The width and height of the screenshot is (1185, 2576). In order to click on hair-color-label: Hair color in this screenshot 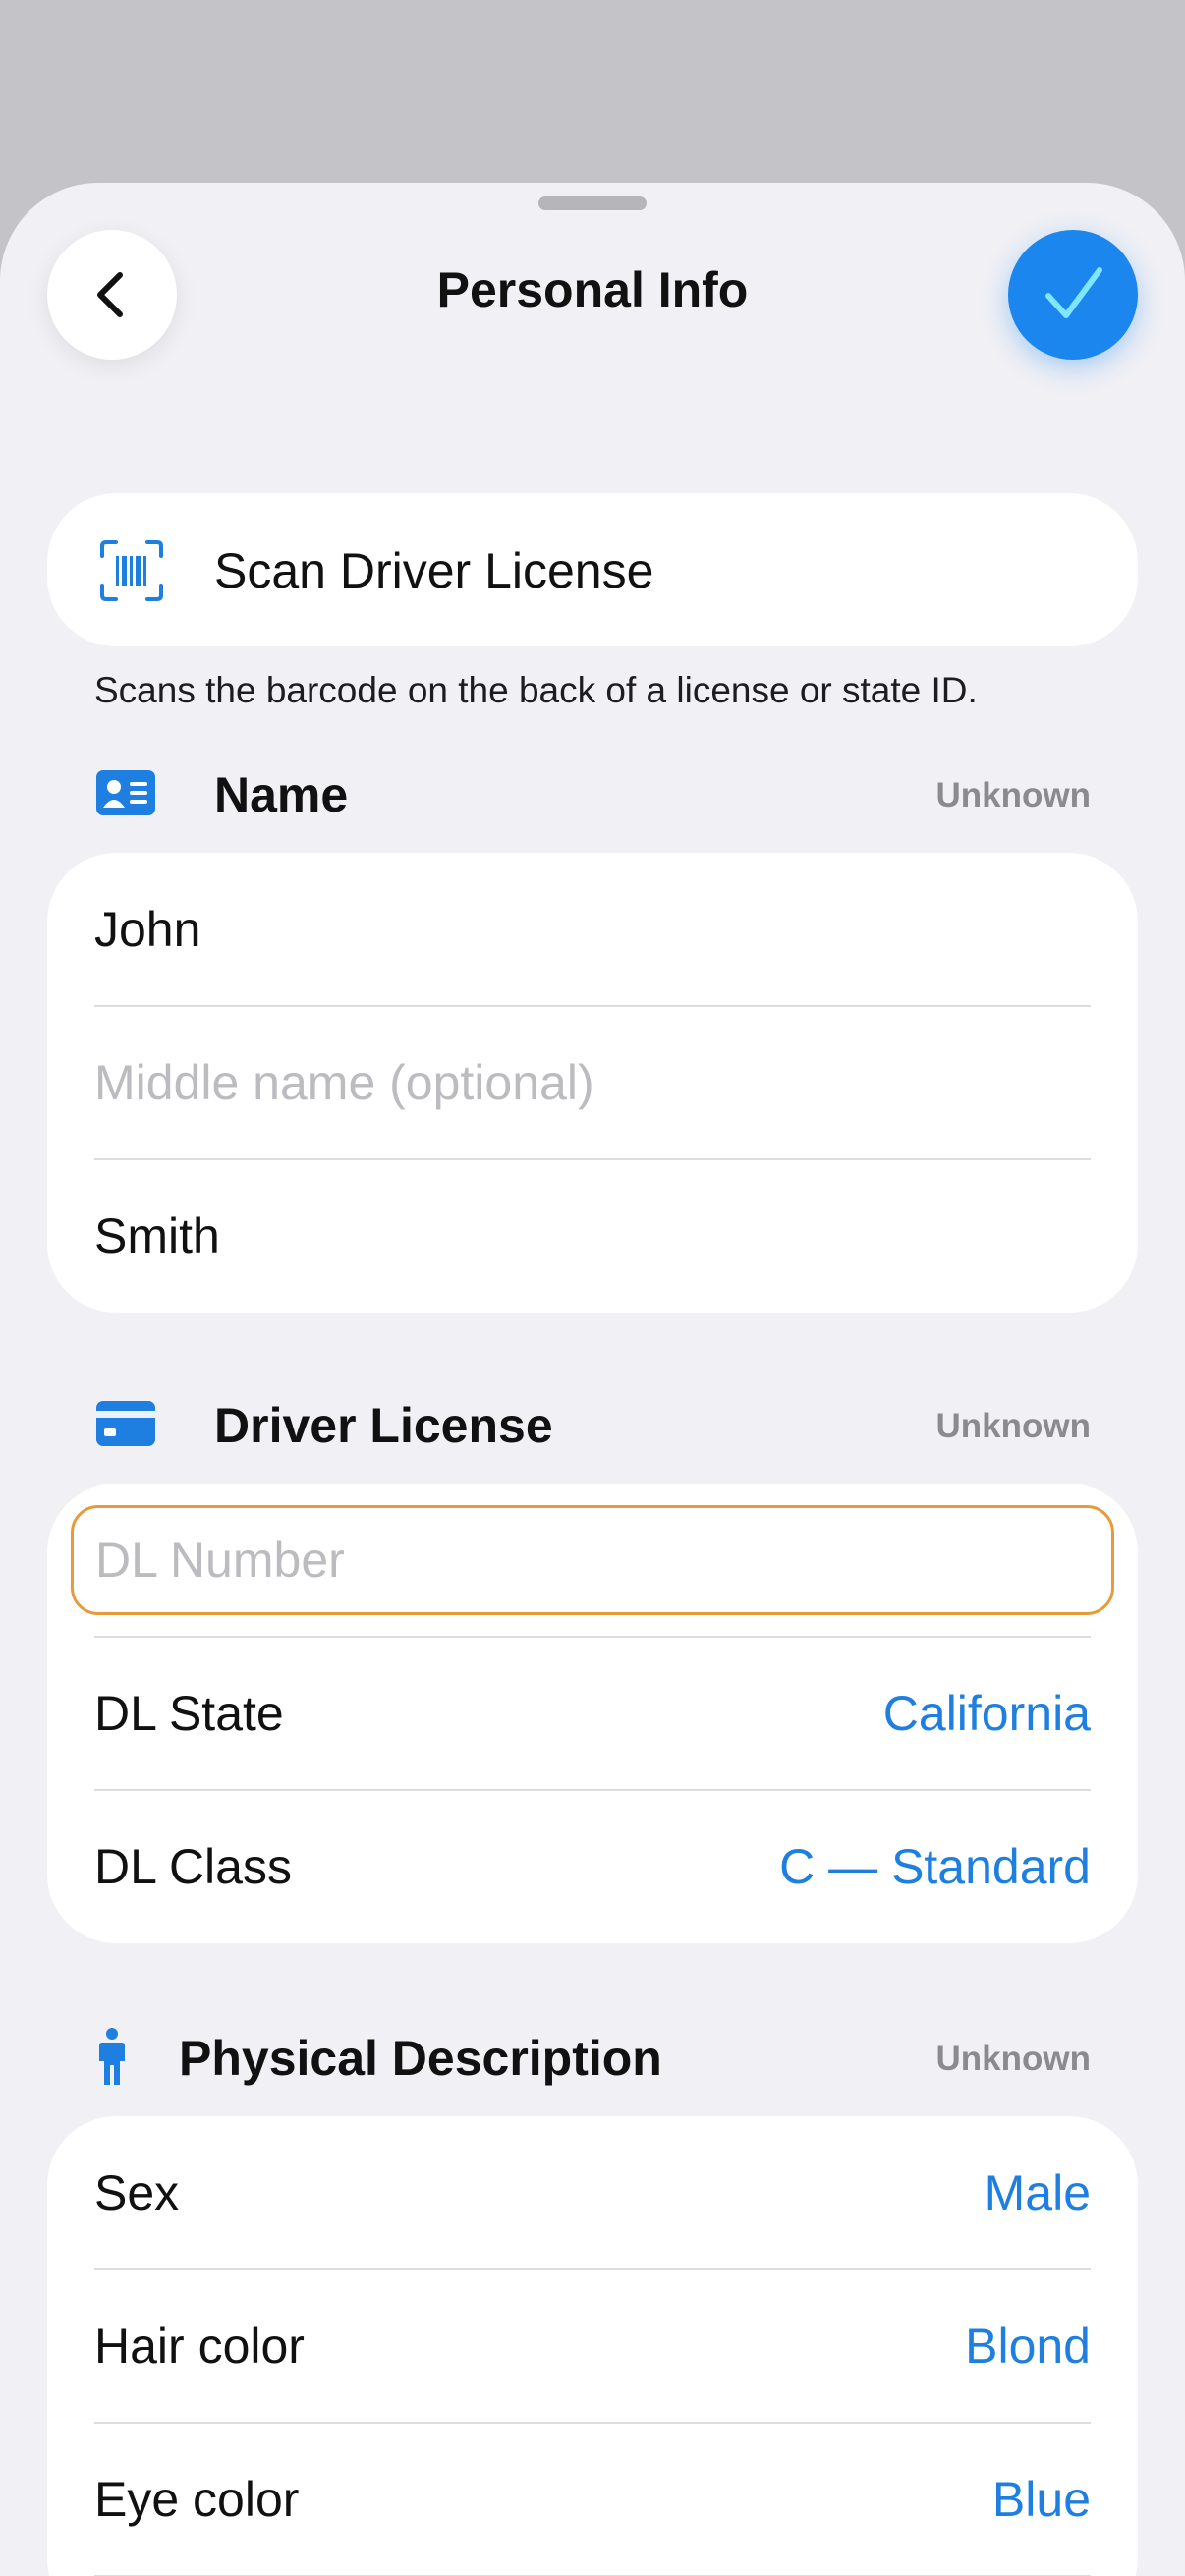, I will do `click(200, 2346)`.